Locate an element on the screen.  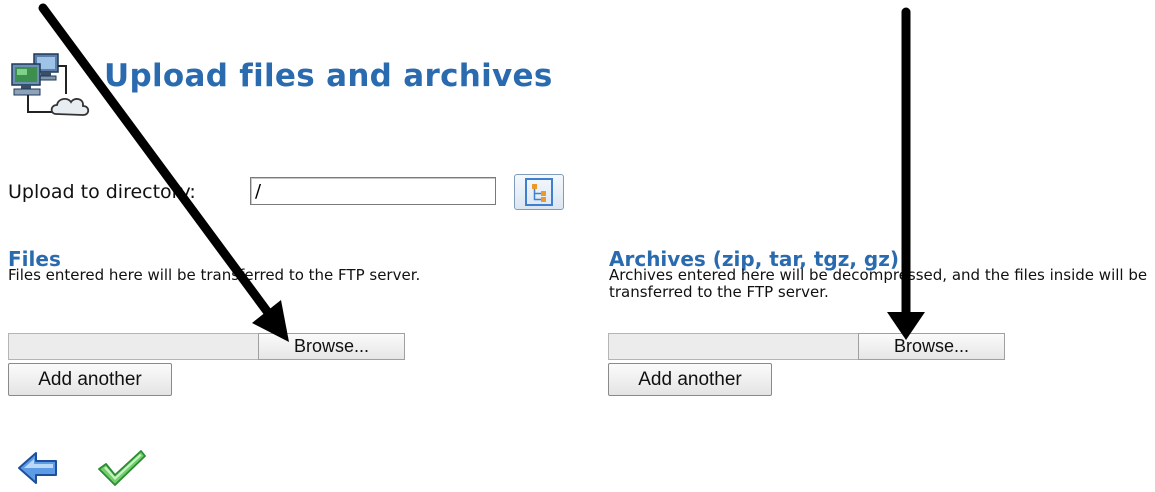
checkmark-icon is located at coordinates (122, 468).